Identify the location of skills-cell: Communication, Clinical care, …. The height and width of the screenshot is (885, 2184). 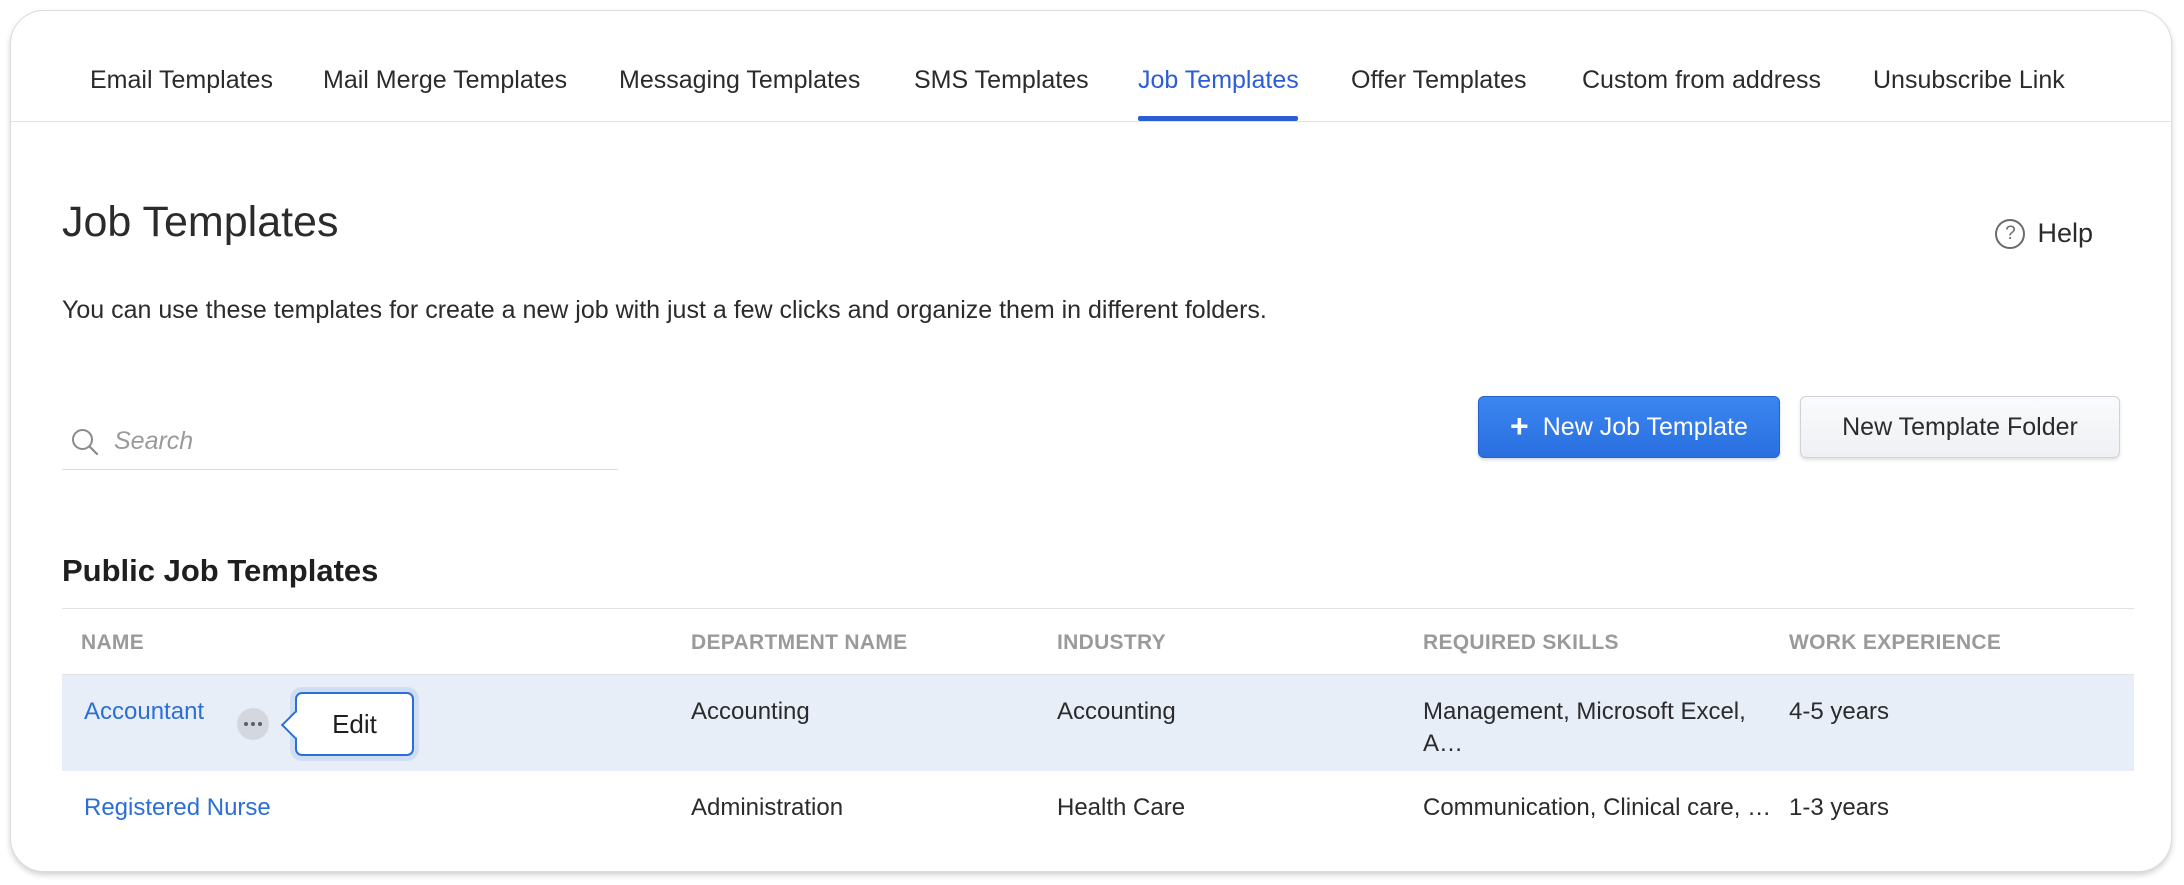
(1597, 807).